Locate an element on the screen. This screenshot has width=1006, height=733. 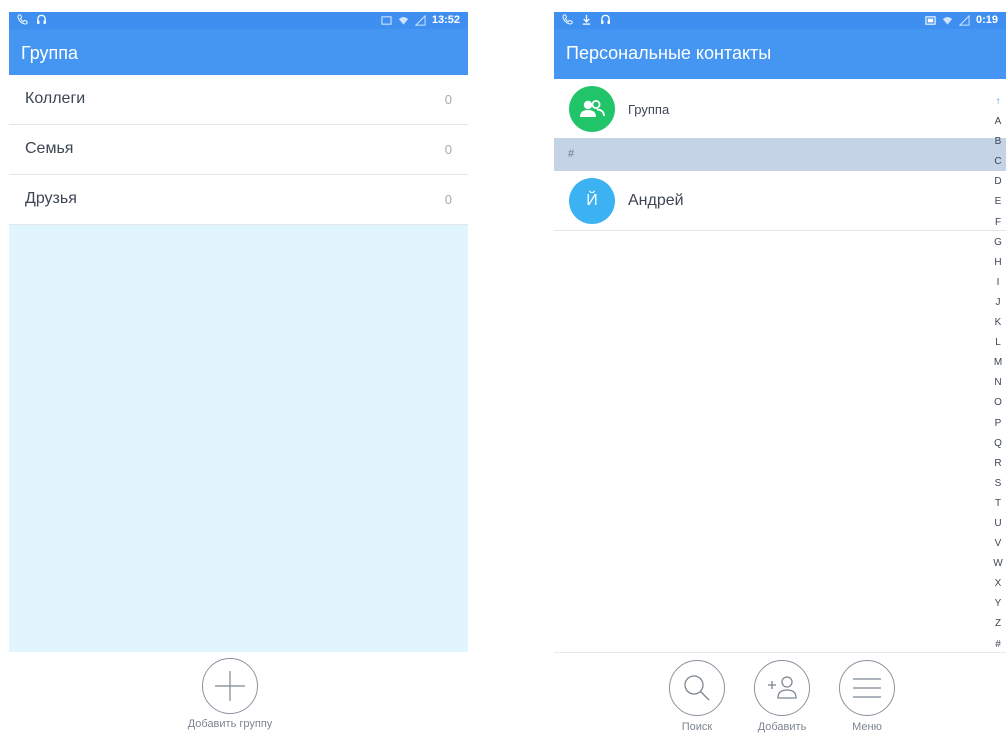
people-icon is located at coordinates (592, 108).